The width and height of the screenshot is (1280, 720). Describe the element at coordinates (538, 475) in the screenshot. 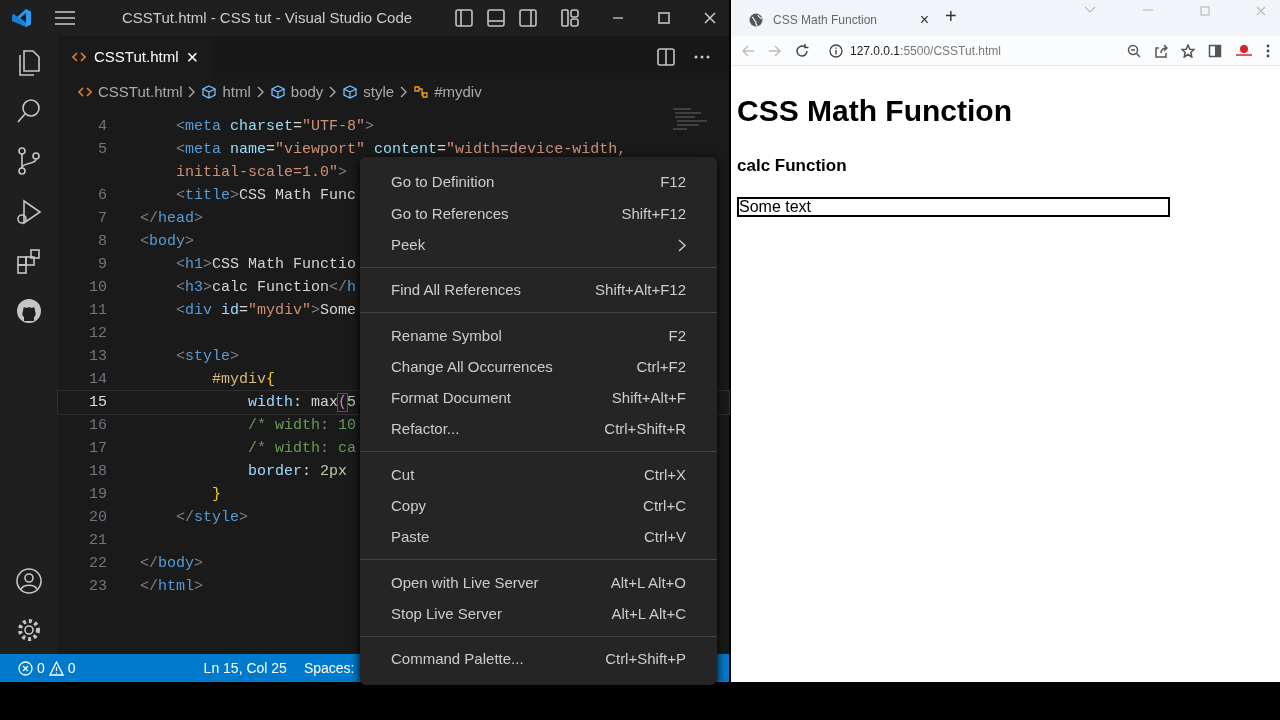

I see `menu-item: Cut Ctrl+X` at that location.